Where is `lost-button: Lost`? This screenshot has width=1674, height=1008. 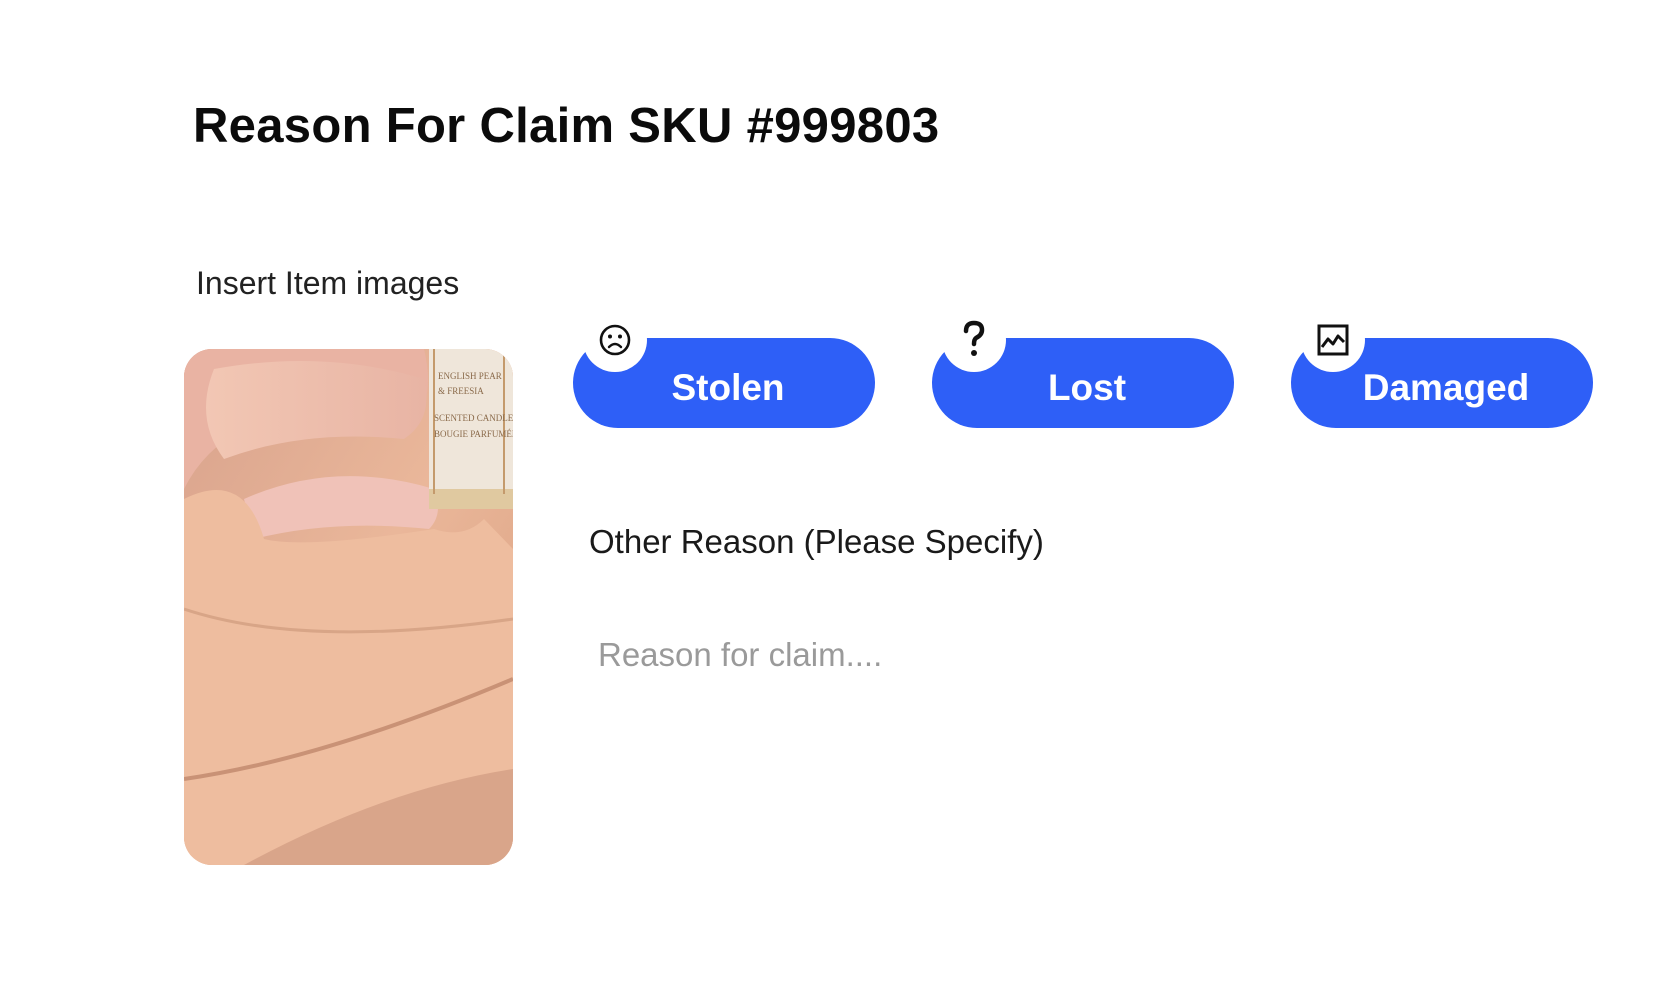
lost-button: Lost is located at coordinates (1083, 368).